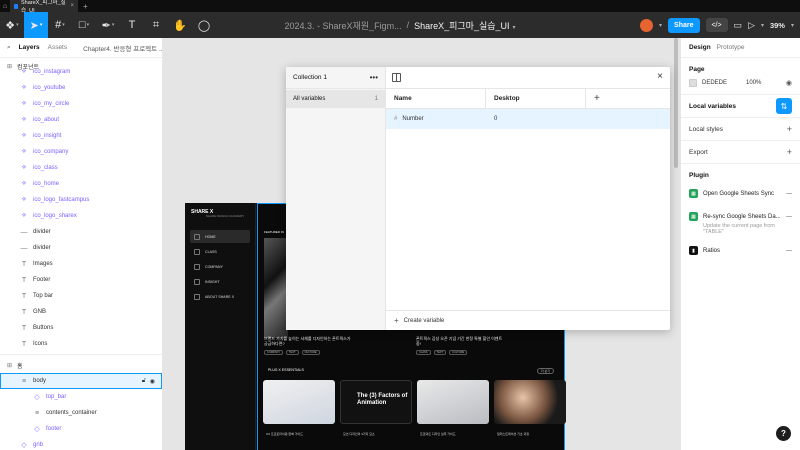 The height and width of the screenshot is (450, 800). I want to click on all-variables-item: All variables 1, so click(335, 99).